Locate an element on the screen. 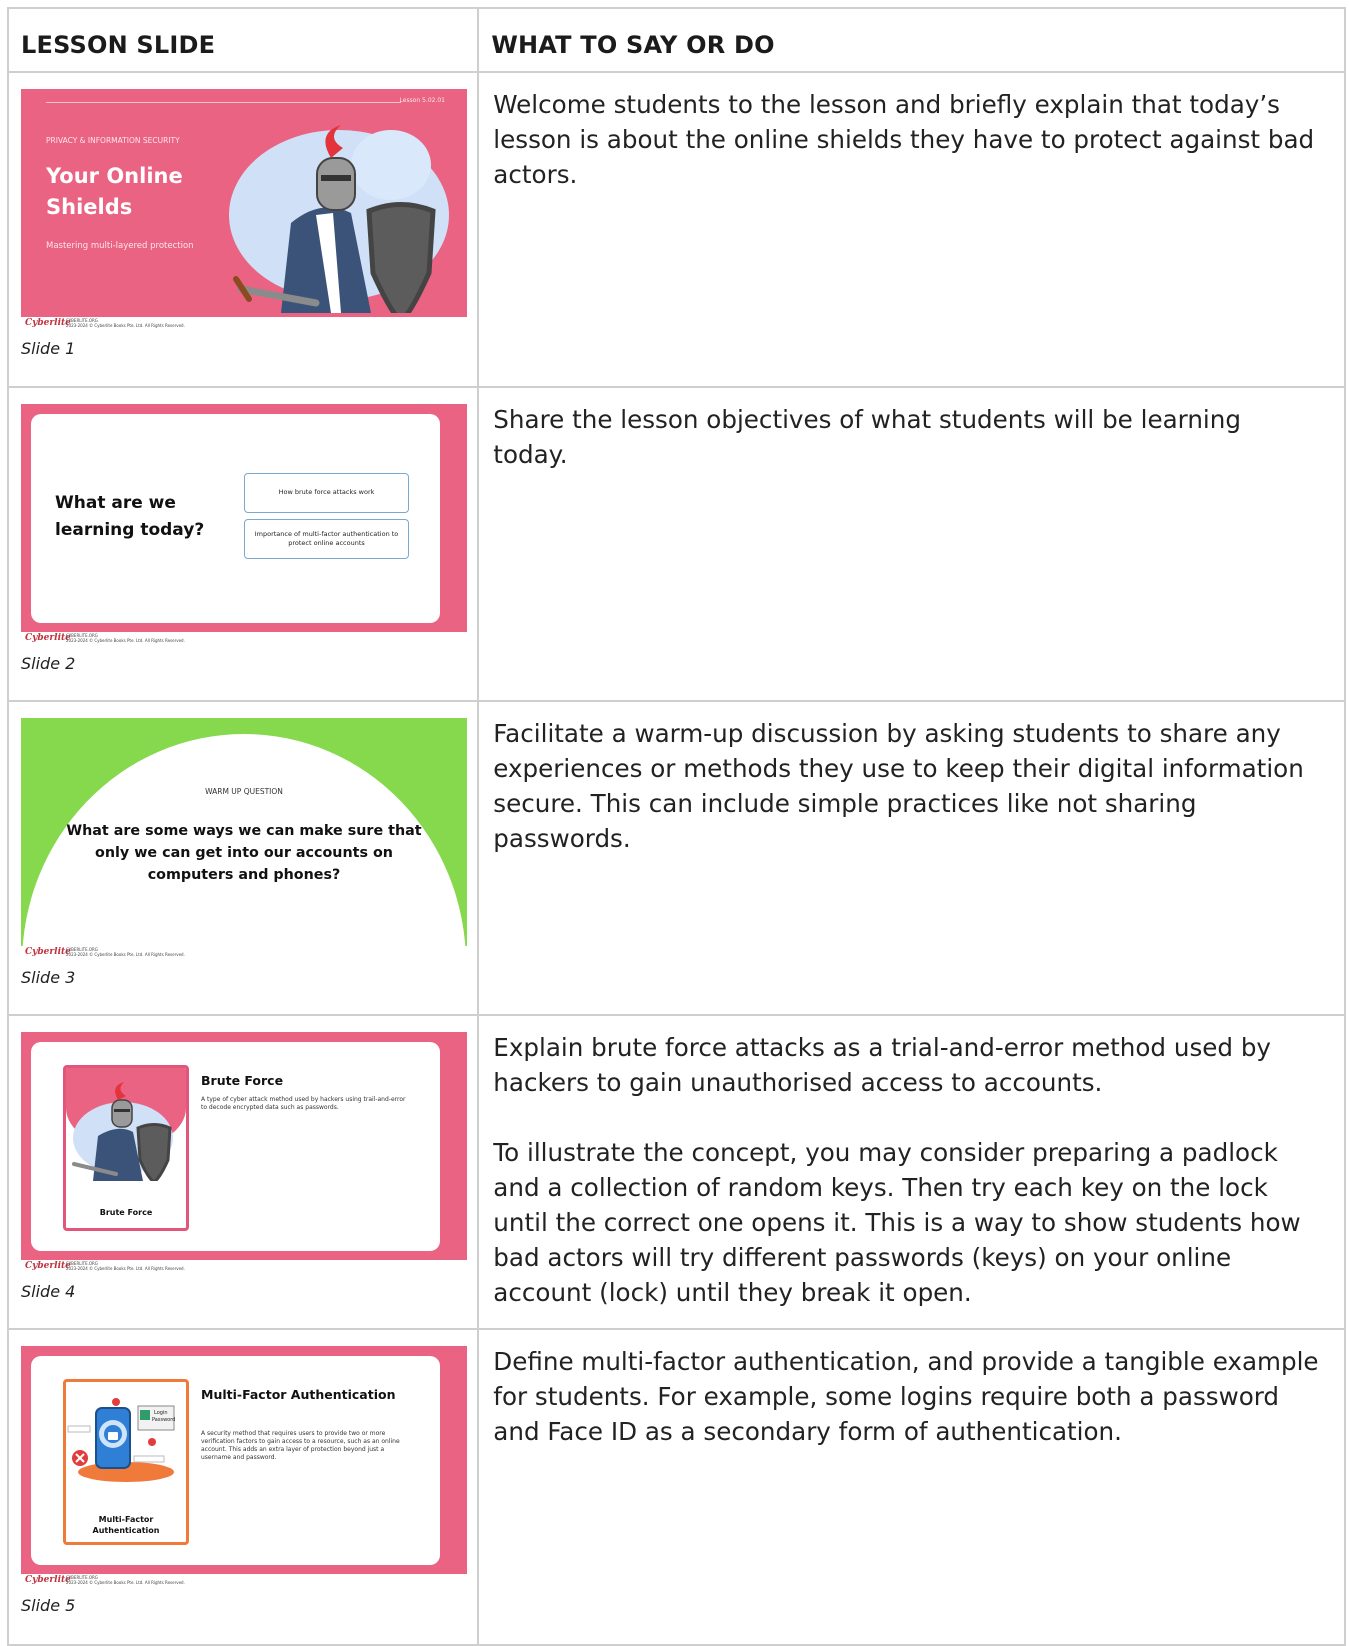  slide-topic: PRIVACY & INFORMATION SECURITY is located at coordinates (113, 140).